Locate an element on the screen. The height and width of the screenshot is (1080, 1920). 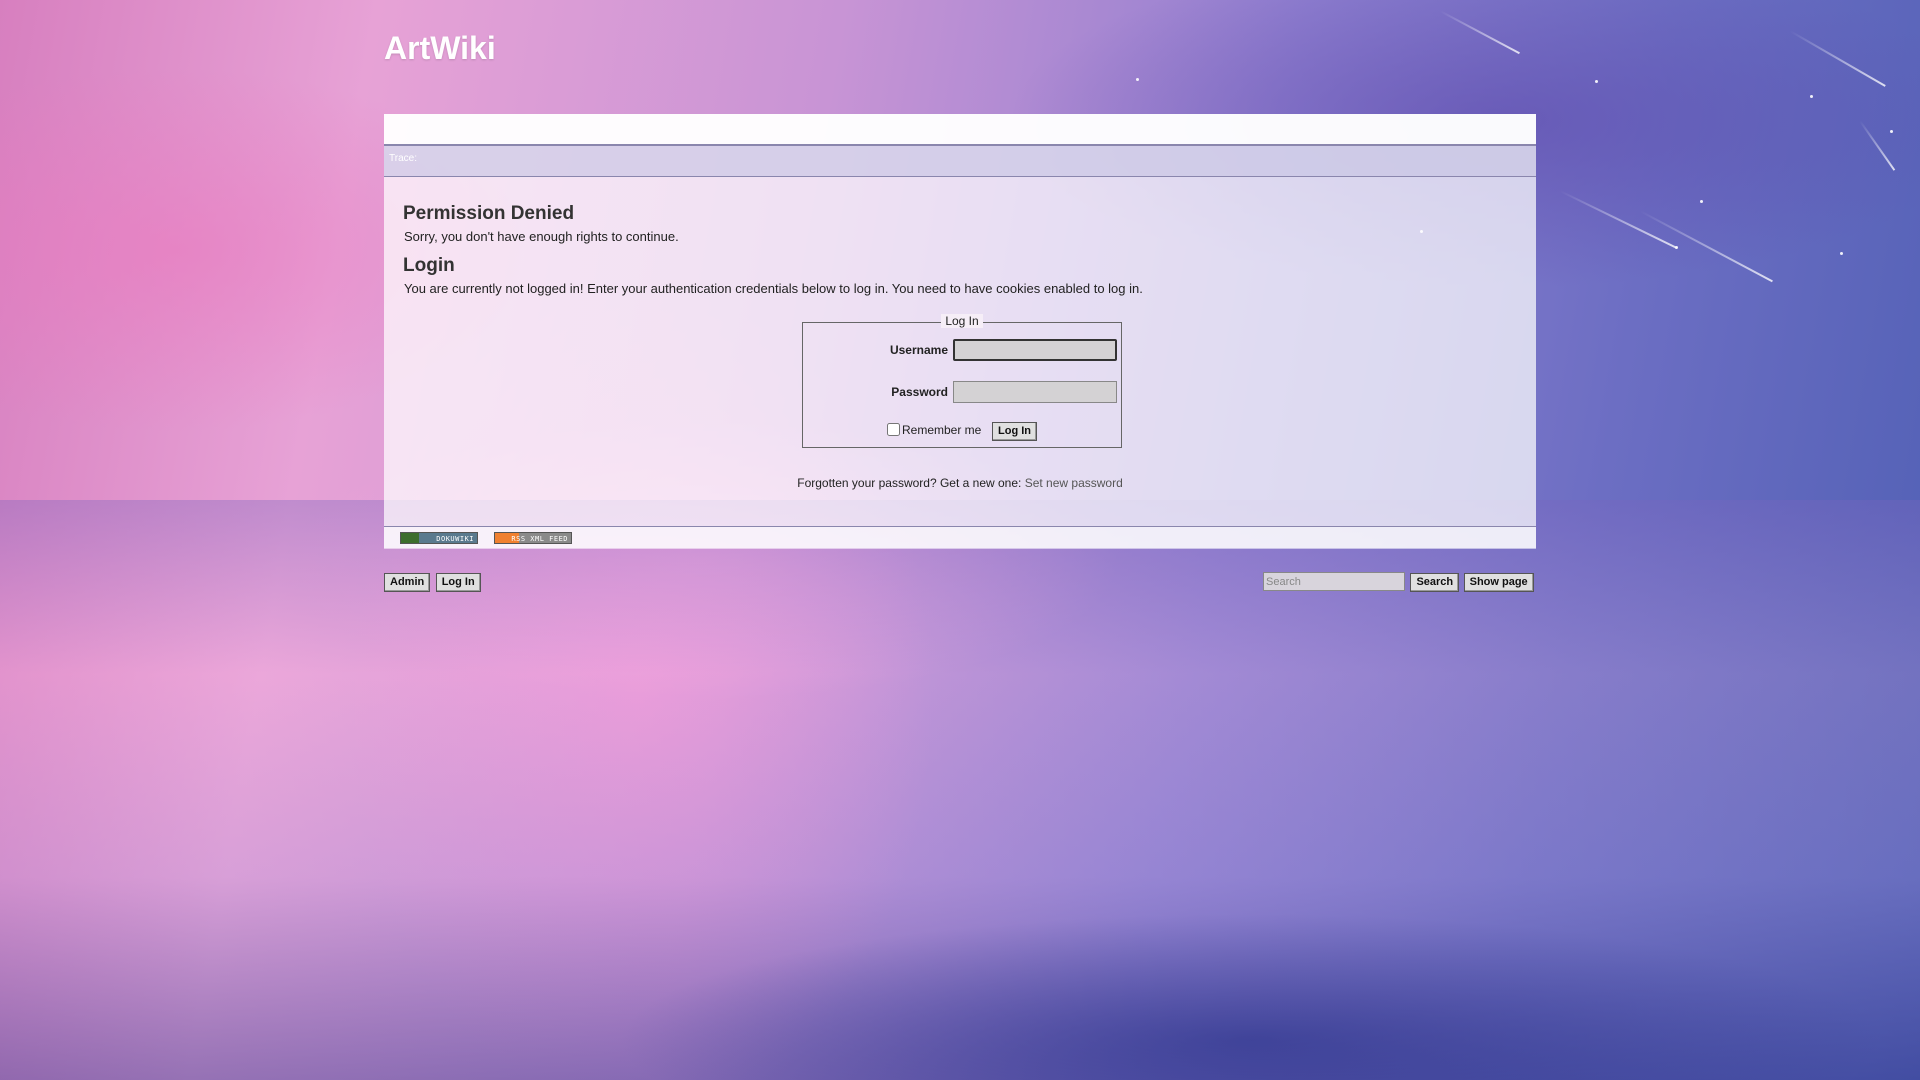
panel-footer: DOKUWIKI RSS XML FEED is located at coordinates (960, 537).